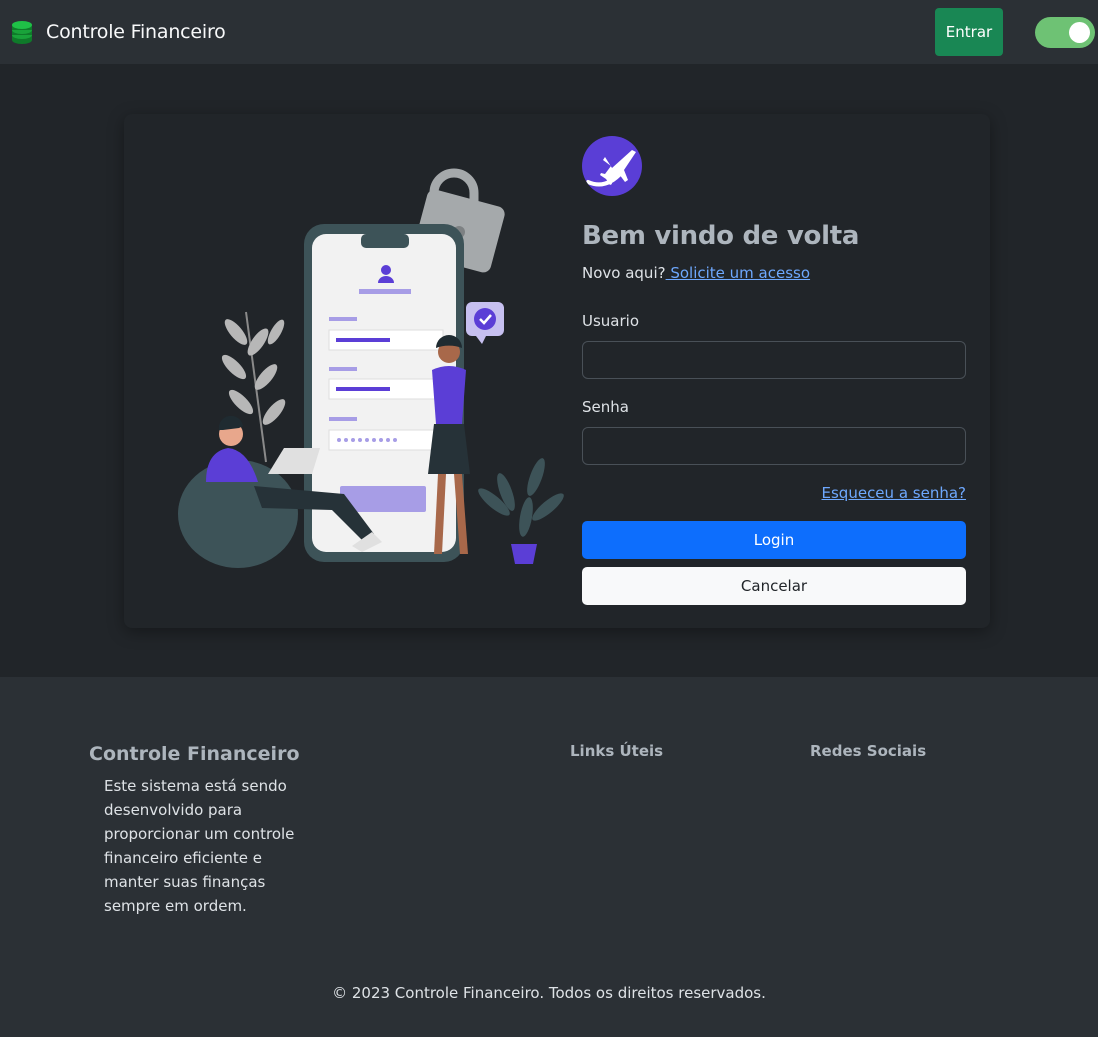 The height and width of the screenshot is (1037, 1098). Describe the element at coordinates (371, 368) in the screenshot. I see `login-illustration` at that location.